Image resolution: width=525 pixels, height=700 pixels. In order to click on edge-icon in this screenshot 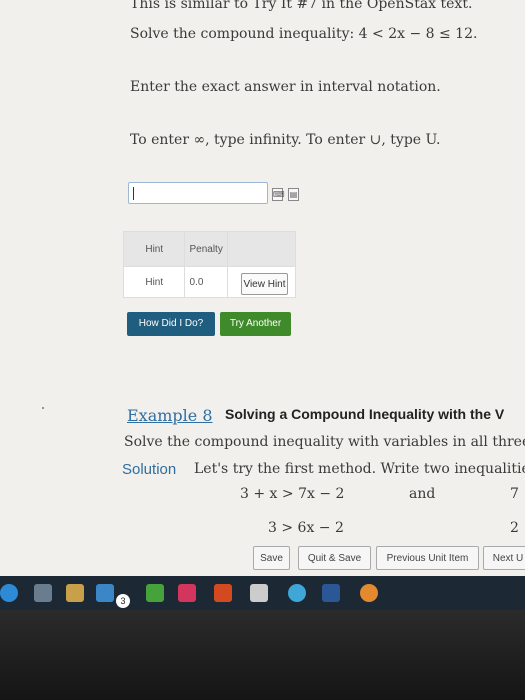, I will do `click(9, 593)`.